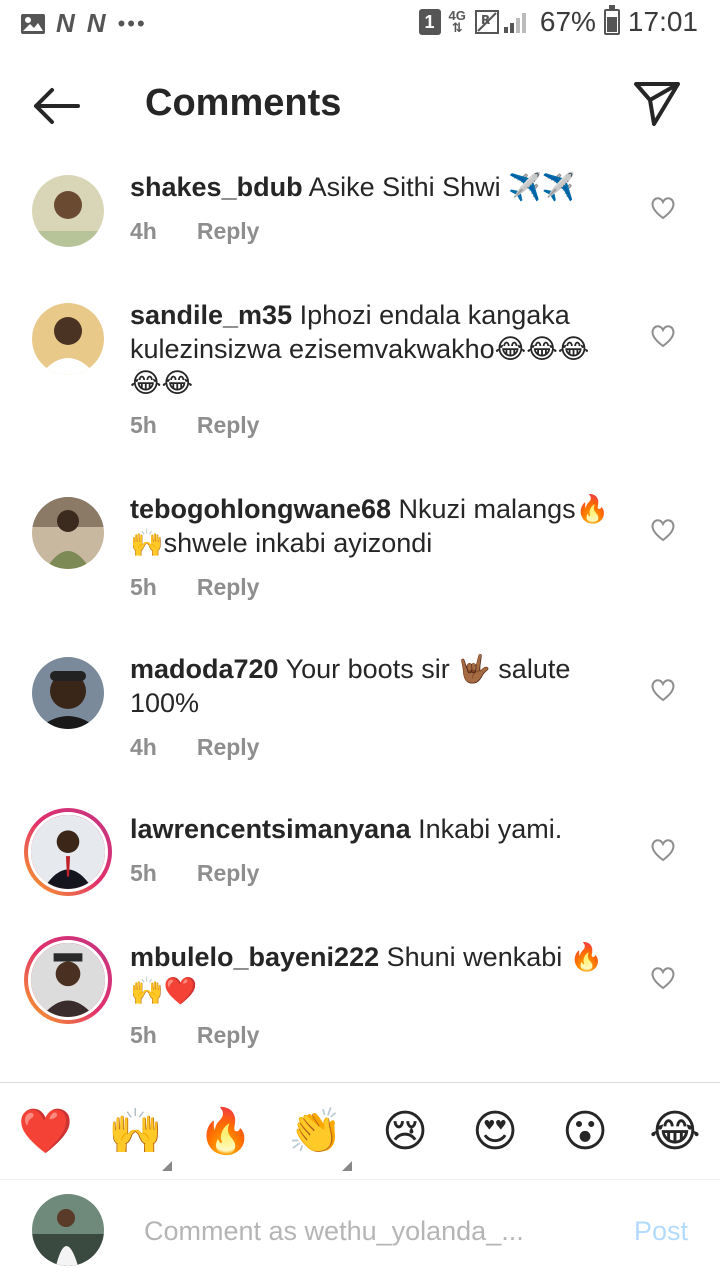 Image resolution: width=720 pixels, height=1280 pixels. I want to click on comment-text: lawrencentsimanyana Inkabi yami., so click(375, 829).